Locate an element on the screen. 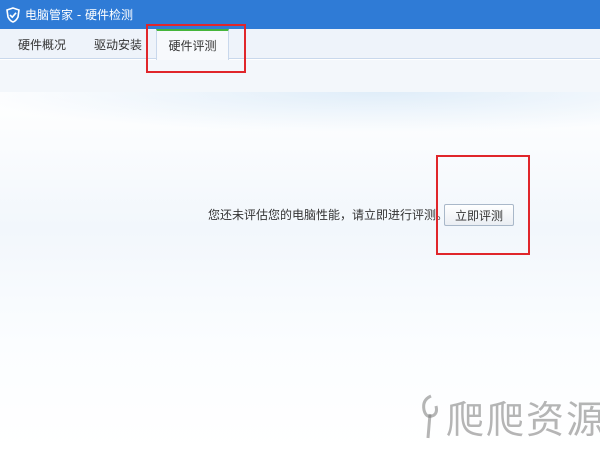 This screenshot has height=450, width=600. start-benchmark-button: 立即评测 is located at coordinates (479, 215).